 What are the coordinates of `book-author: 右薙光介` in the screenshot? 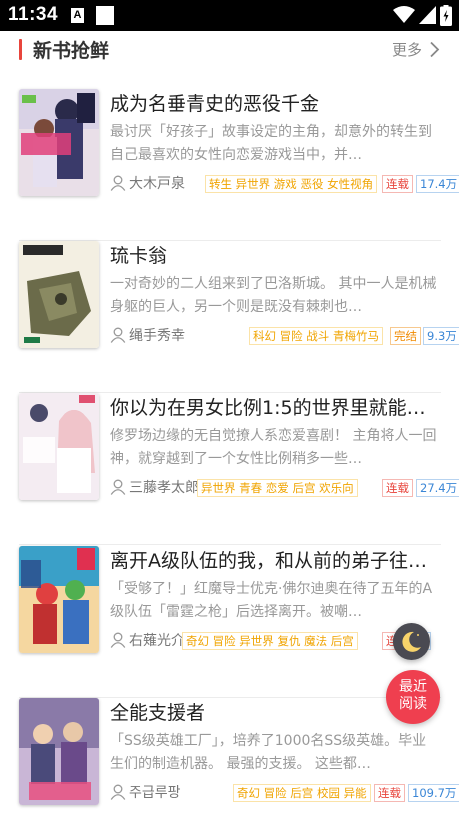 It's located at (157, 641).